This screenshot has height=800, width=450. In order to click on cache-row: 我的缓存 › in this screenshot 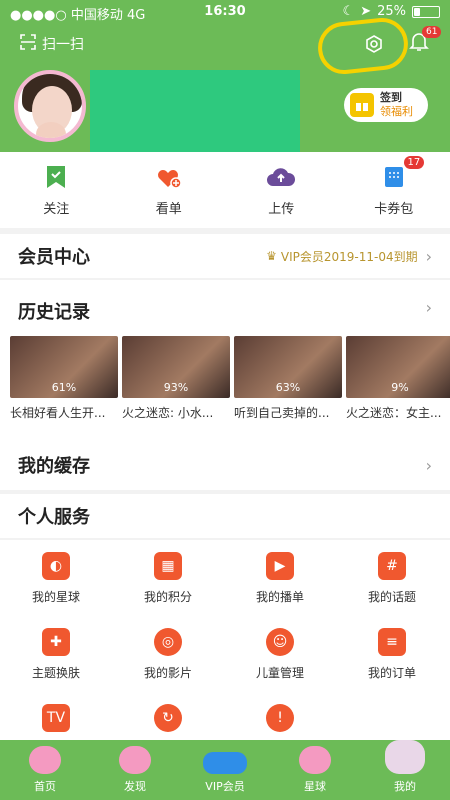, I will do `click(225, 465)`.